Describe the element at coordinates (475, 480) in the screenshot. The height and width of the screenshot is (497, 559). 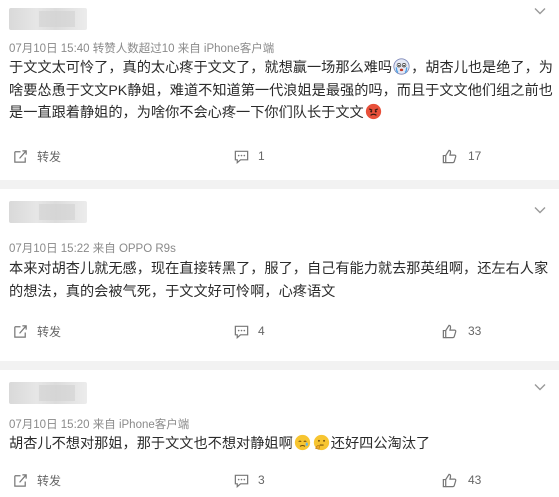
I see `like-count: 43` at that location.